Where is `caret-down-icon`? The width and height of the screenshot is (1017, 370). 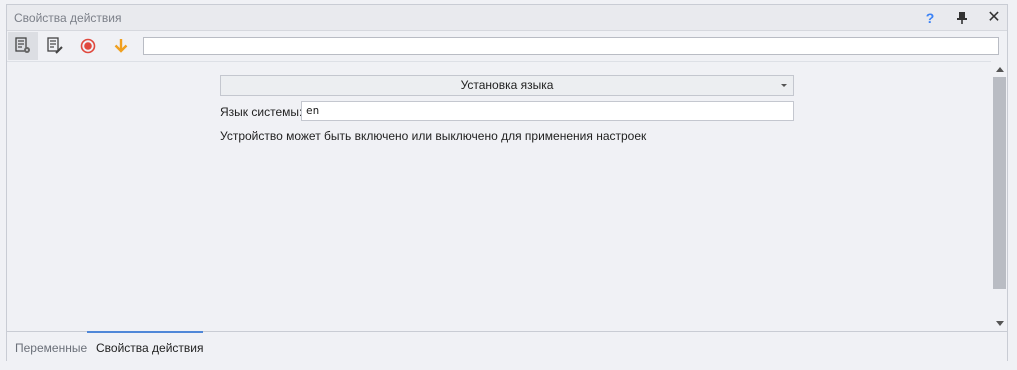 caret-down-icon is located at coordinates (784, 85).